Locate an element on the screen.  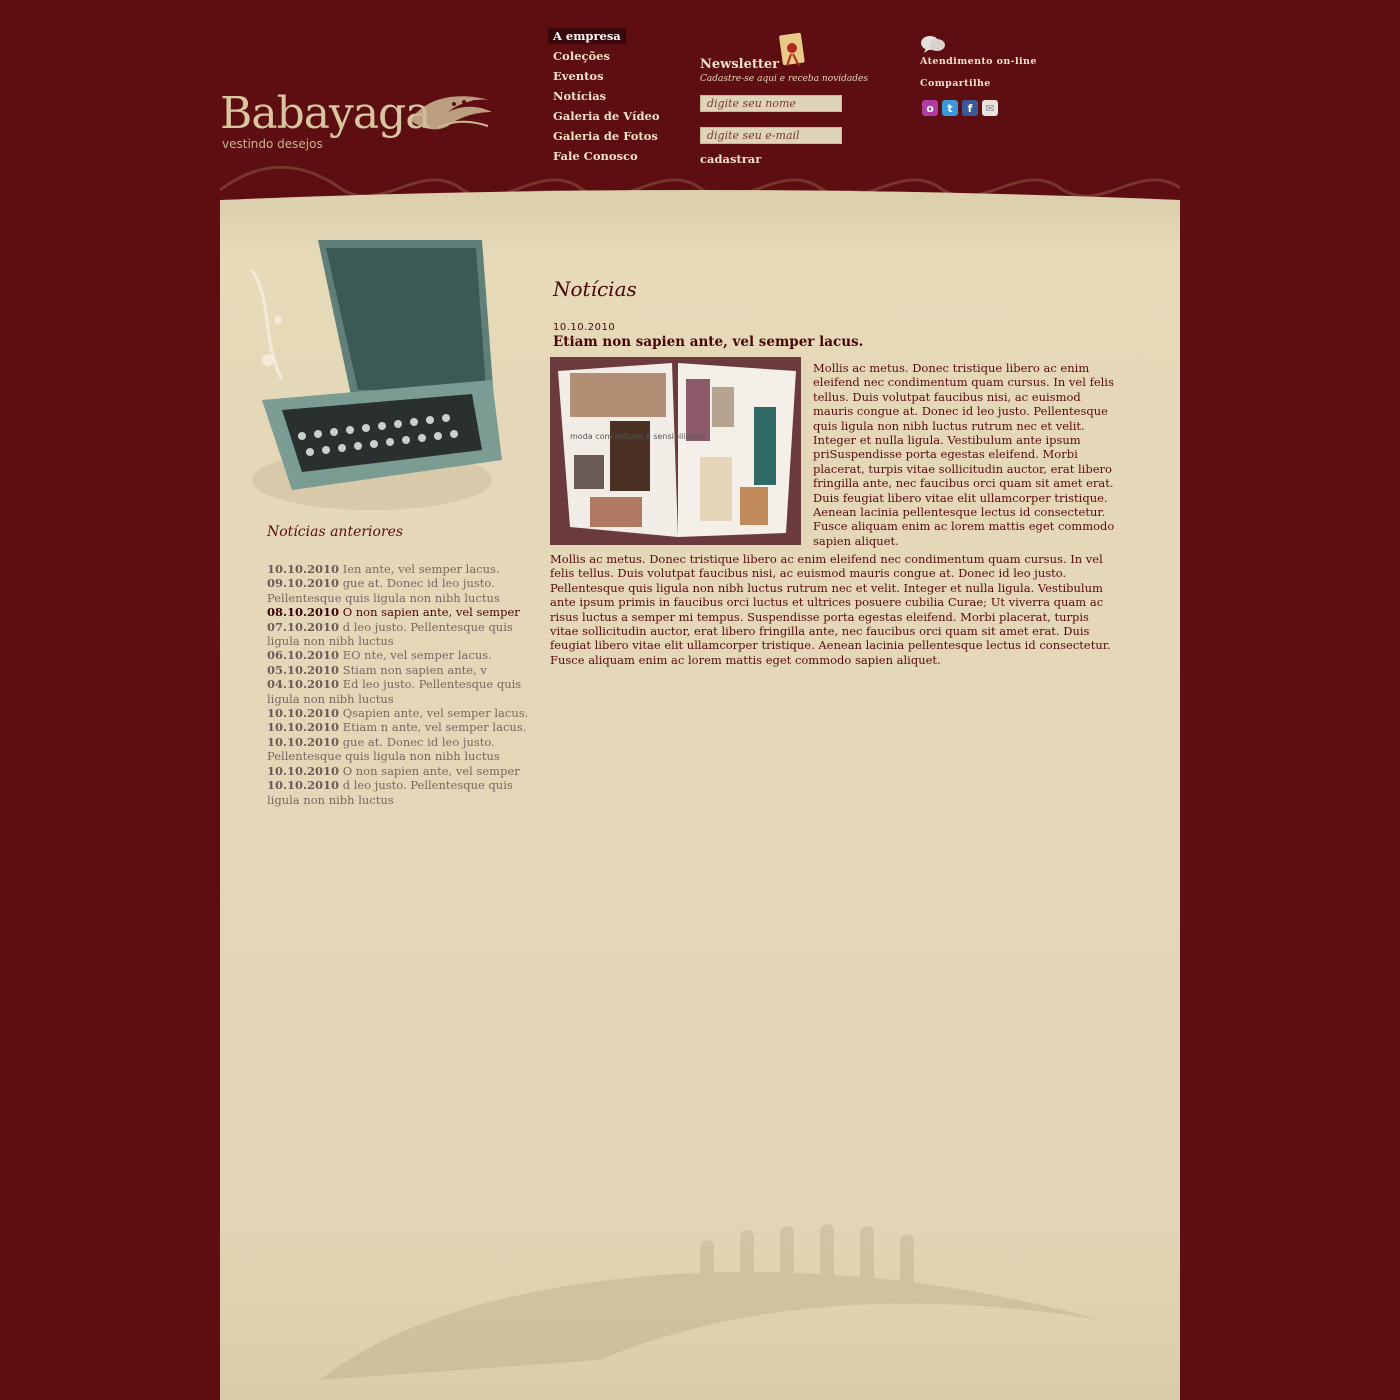
previous-news-item: 05.10.2010 Stiam non sapien ante, v is located at coordinates (402, 670).